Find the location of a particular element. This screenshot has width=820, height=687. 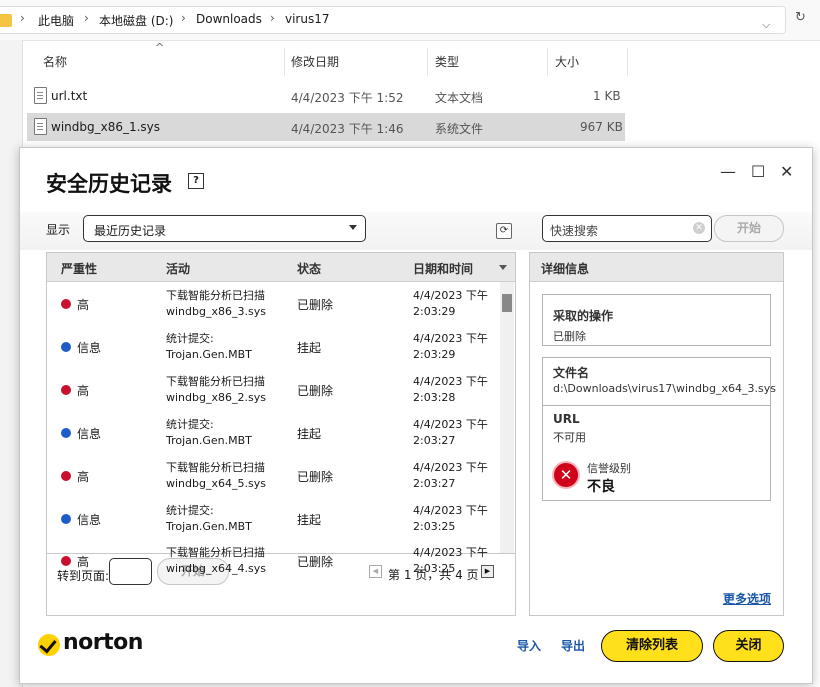

activity: 下载智能分析已扫描 windbg_x86_3.sys is located at coordinates (216, 304).